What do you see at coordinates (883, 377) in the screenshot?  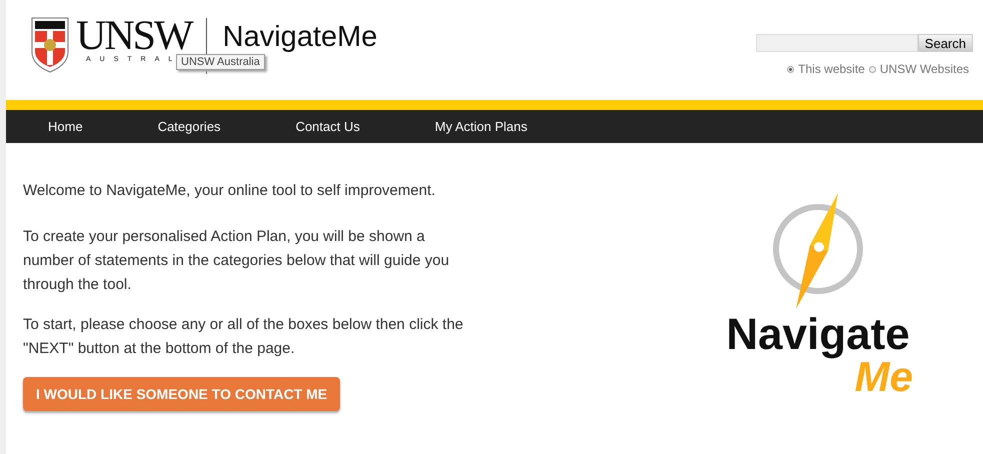 I see `brand-wordmark-suffix: Me` at bounding box center [883, 377].